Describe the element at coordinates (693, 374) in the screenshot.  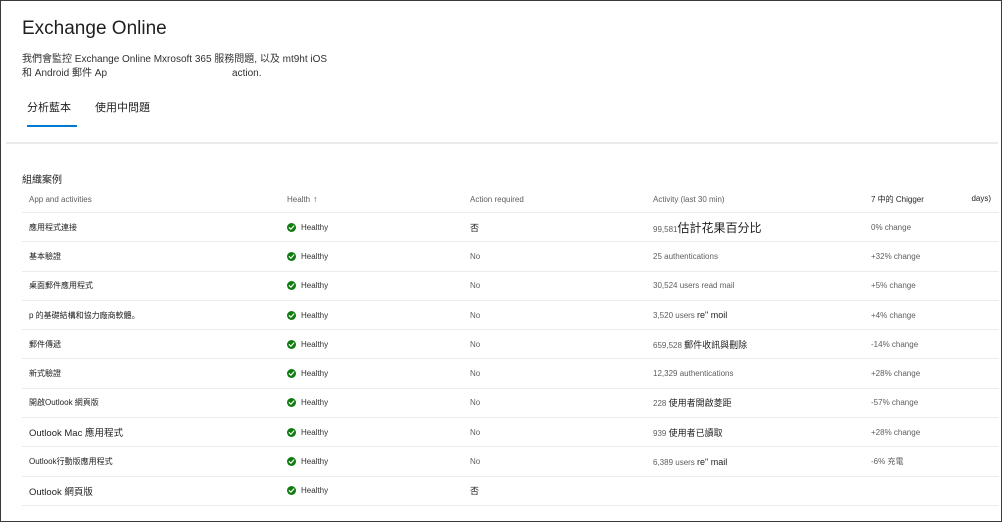
I see `activity-count: 12,329 authentications` at that location.